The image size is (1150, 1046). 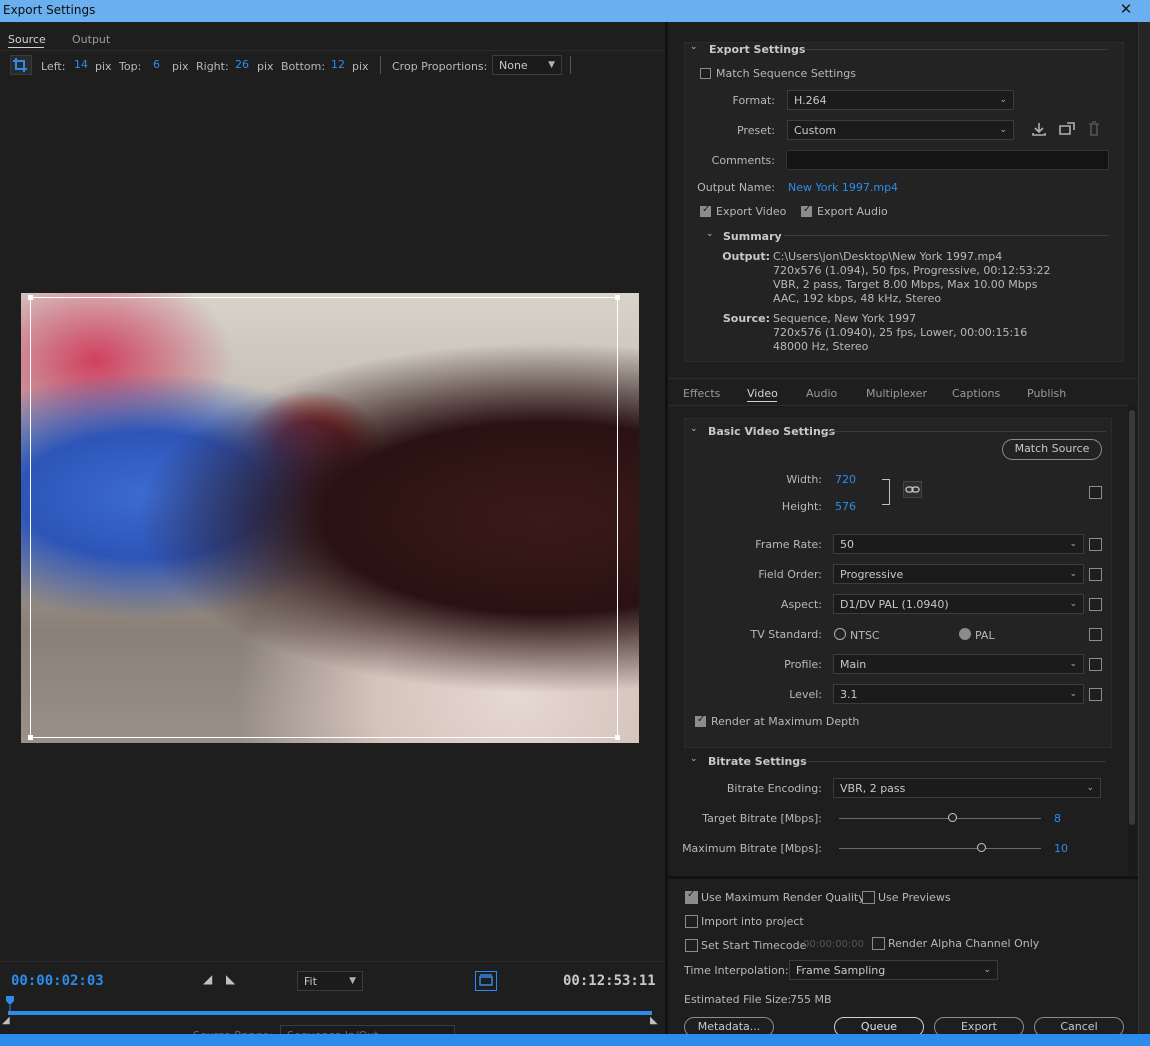 What do you see at coordinates (27, 39) in the screenshot?
I see `tab-source: Source` at bounding box center [27, 39].